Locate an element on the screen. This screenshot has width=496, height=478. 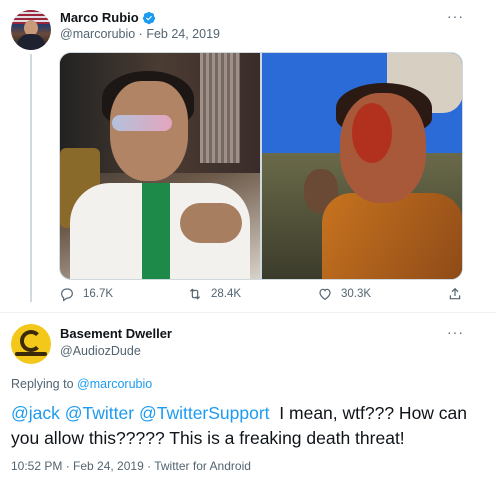
share-icon is located at coordinates (455, 293).